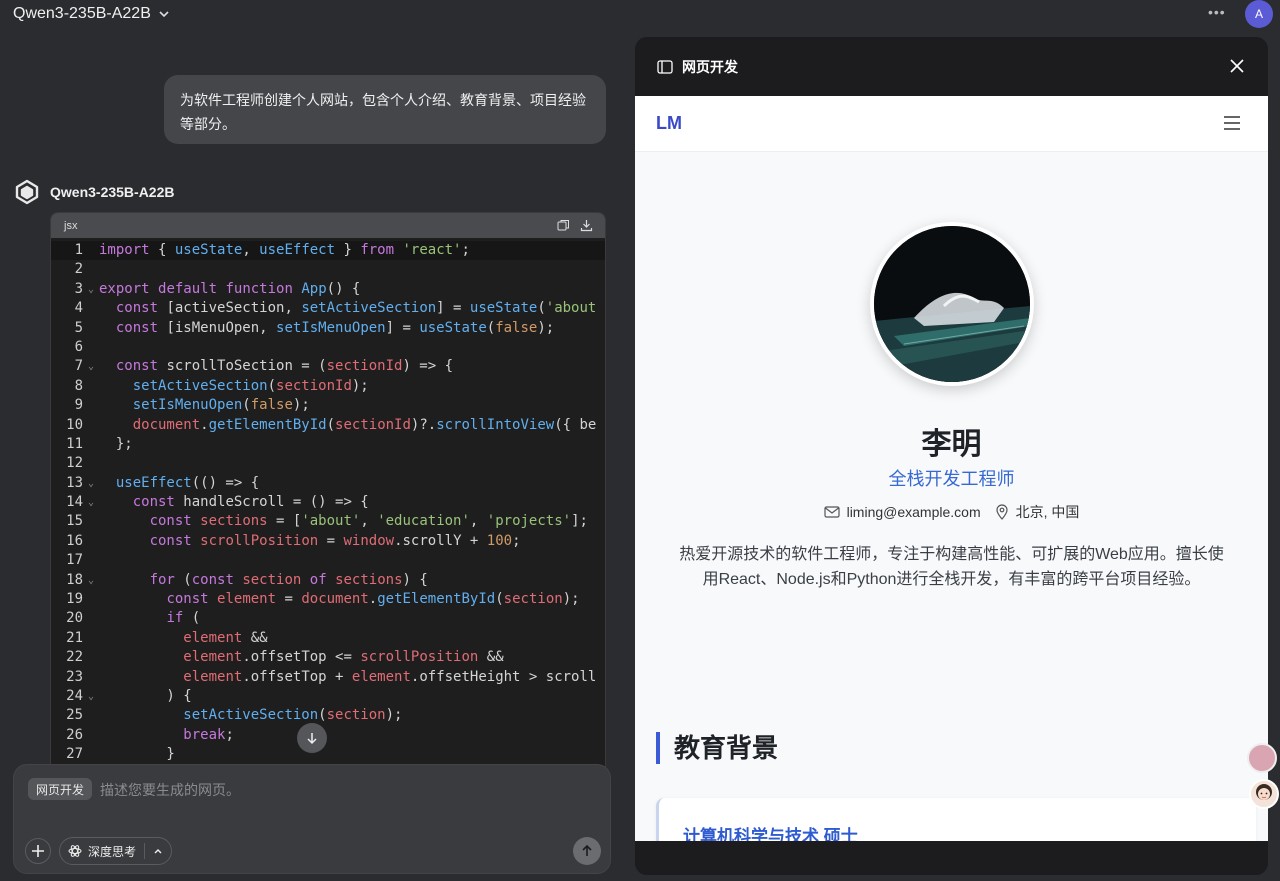 The height and width of the screenshot is (881, 1280). What do you see at coordinates (328, 225) in the screenshot?
I see `code-block-header: jsx` at bounding box center [328, 225].